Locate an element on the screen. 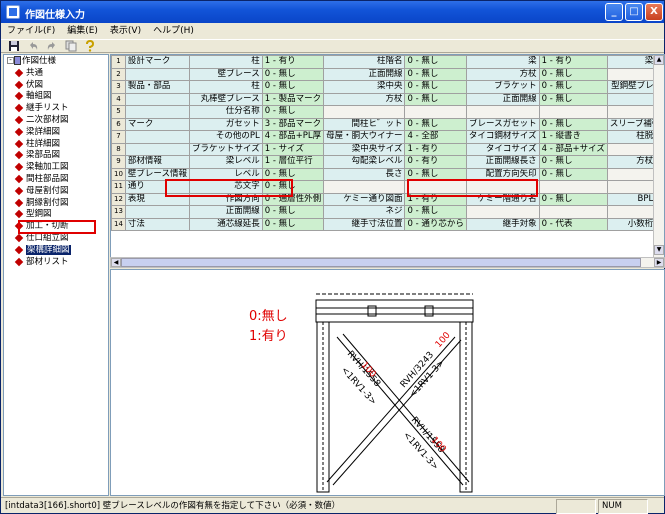  menu-help: ヘルプ(H) is located at coordinates (173, 31).